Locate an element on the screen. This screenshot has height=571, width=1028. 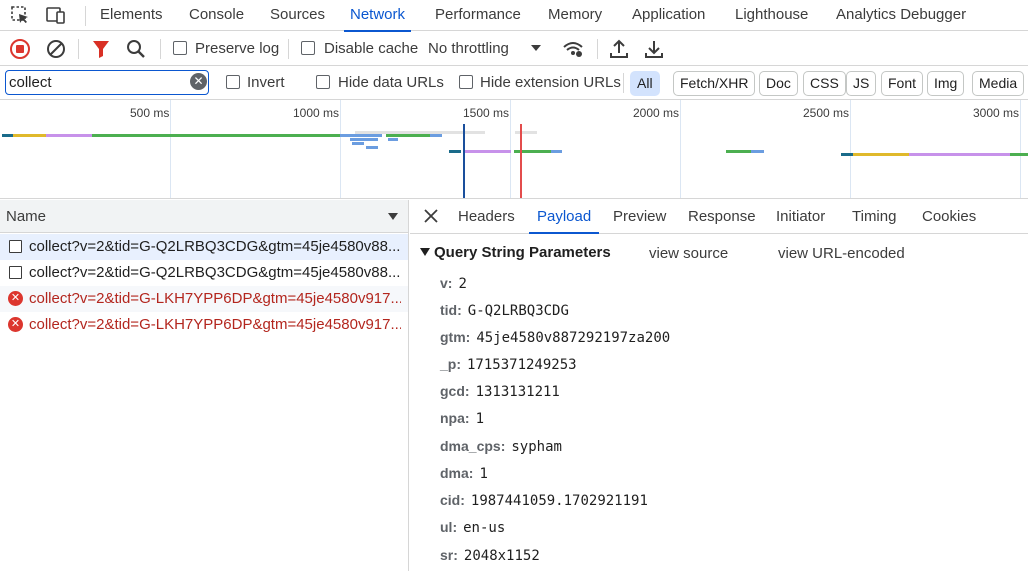
type-filter-media: Media is located at coordinates (998, 83).